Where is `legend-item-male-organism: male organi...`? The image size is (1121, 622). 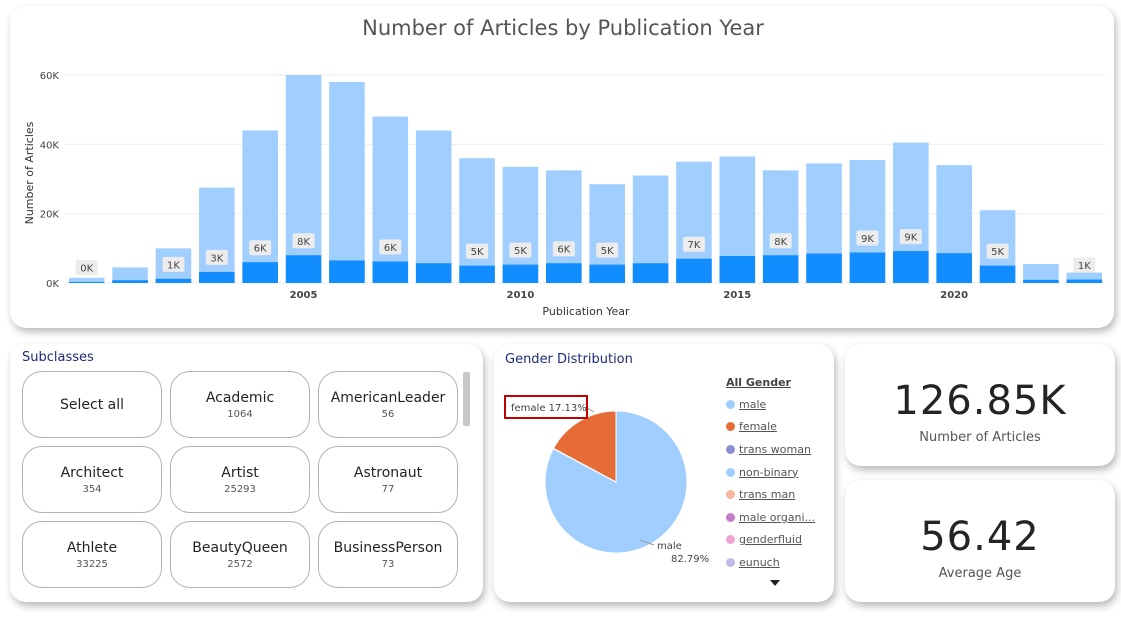
legend-item-male-organism: male organi... is located at coordinates (776, 517).